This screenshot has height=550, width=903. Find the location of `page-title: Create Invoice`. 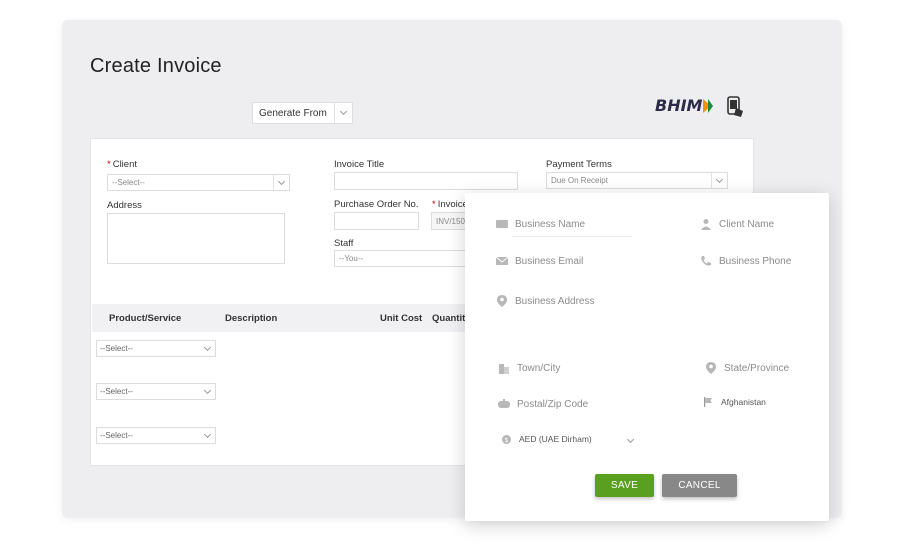

page-title: Create Invoice is located at coordinates (156, 66).